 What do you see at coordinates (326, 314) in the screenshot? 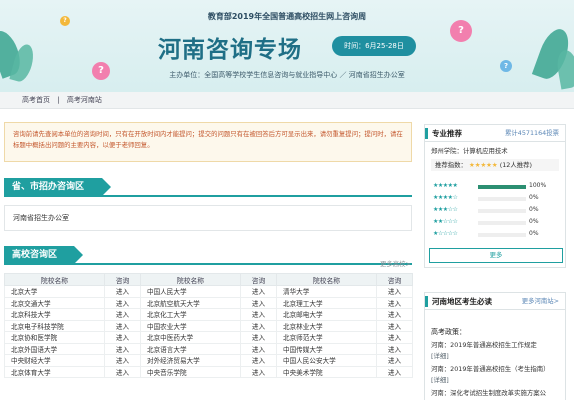
I see `college-name: 北京邮电大学` at bounding box center [326, 314].